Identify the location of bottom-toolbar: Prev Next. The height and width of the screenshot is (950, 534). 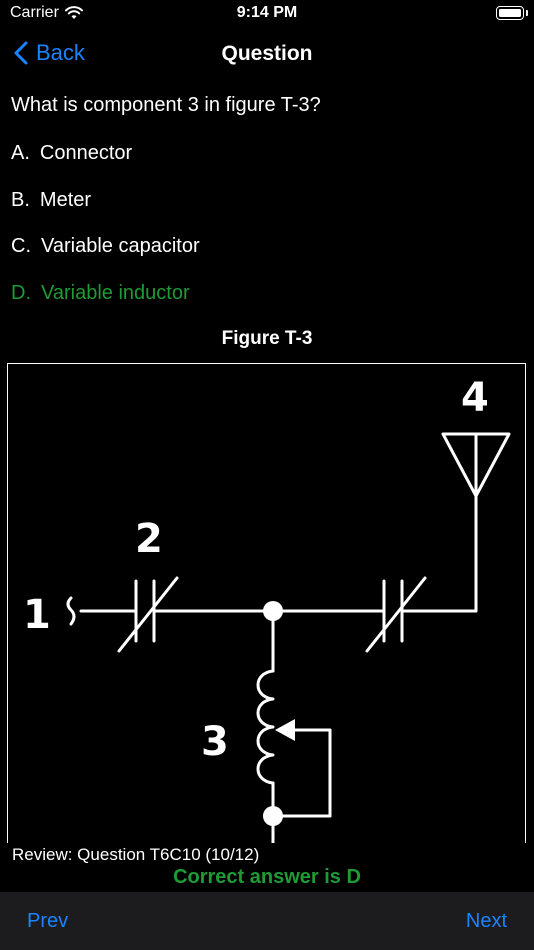
(267, 921).